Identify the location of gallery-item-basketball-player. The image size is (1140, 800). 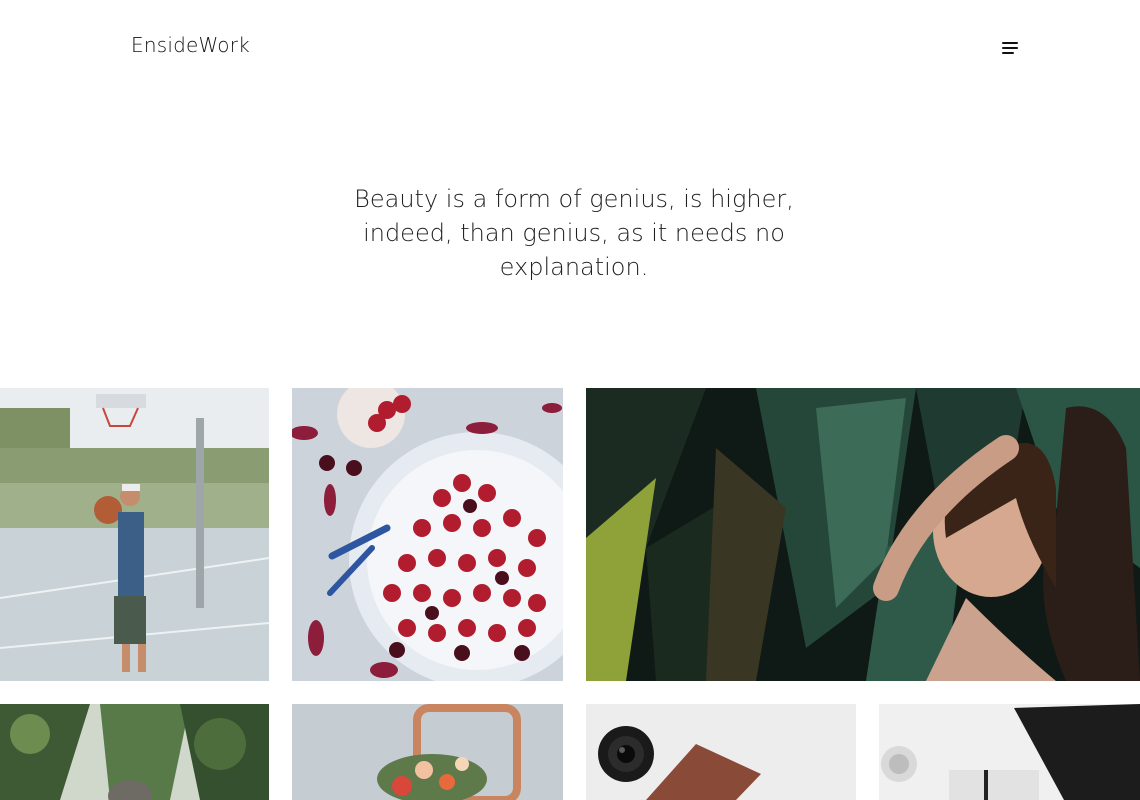
(134, 534).